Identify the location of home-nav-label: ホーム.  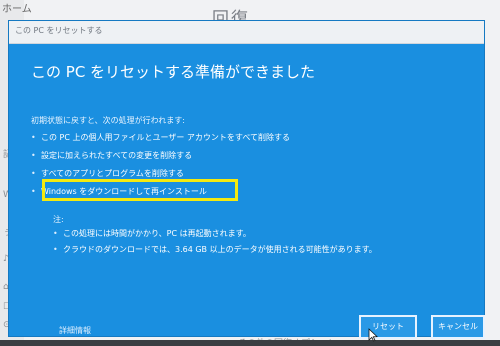
(17, 7).